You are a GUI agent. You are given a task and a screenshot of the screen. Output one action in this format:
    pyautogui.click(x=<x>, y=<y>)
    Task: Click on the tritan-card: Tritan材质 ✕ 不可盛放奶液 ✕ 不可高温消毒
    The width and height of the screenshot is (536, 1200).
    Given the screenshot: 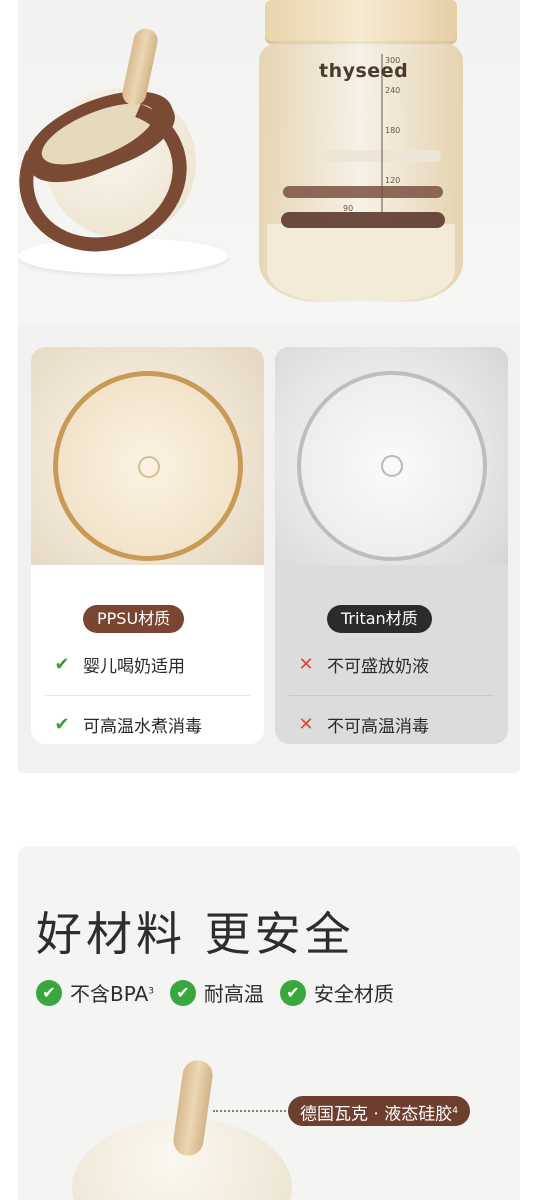 What is the action you would take?
    pyautogui.click(x=391, y=545)
    